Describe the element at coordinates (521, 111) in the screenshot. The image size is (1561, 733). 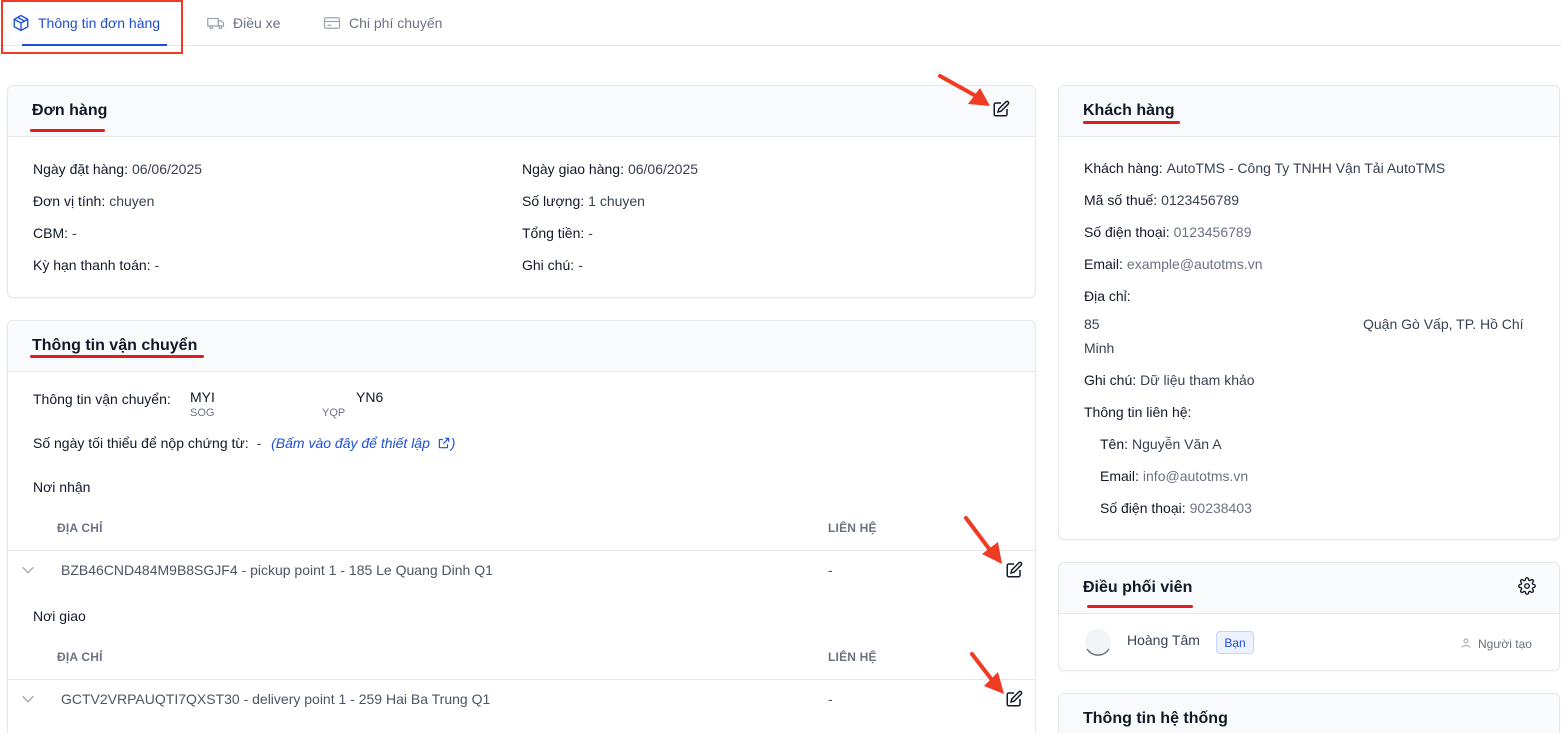
I see `order-card-header: Đơn hàng` at that location.